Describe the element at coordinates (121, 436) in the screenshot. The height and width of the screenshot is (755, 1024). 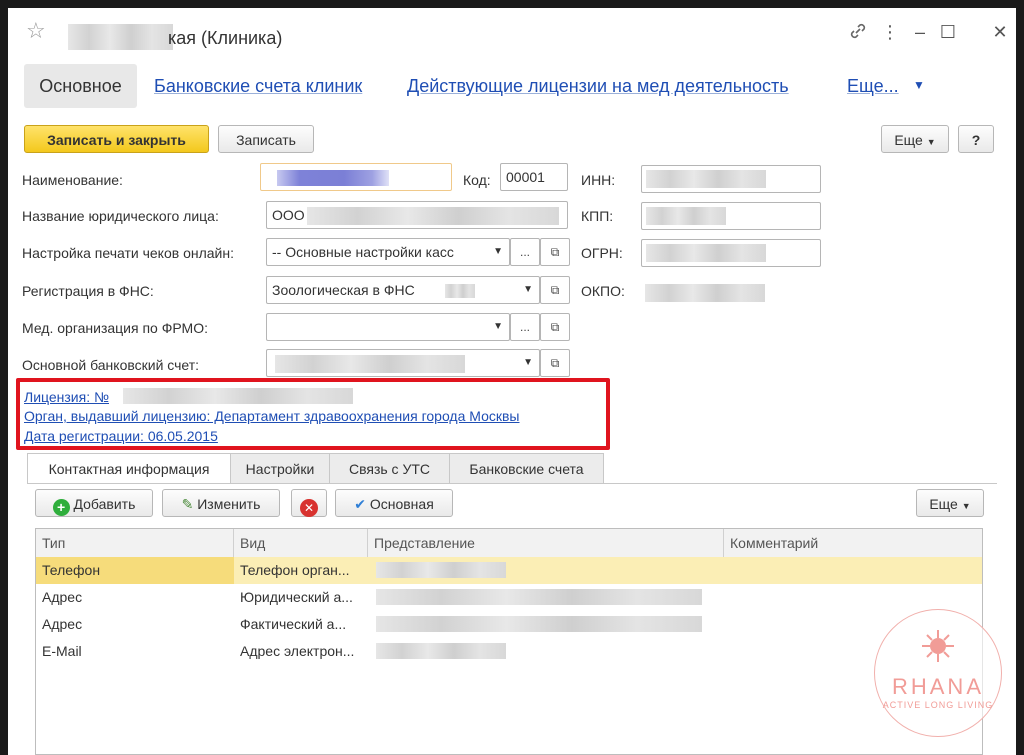
I see `license-date-link: Дата регистрации: 06.05.2015` at that location.